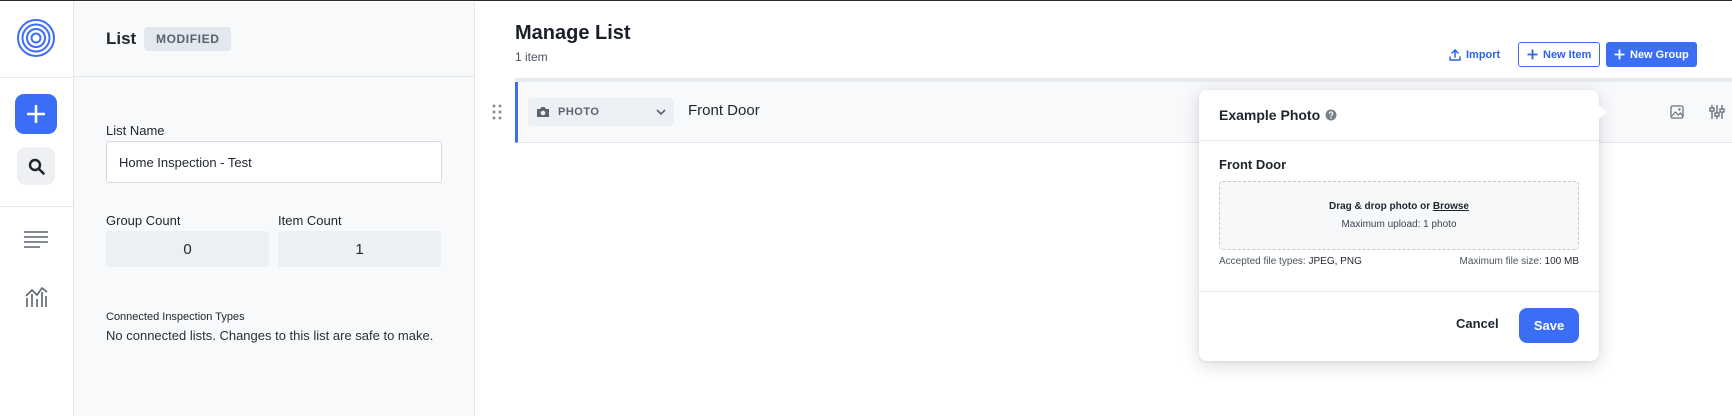 The width and height of the screenshot is (1732, 416). Describe the element at coordinates (1602, 112) in the screenshot. I see `popover-arrow` at that location.